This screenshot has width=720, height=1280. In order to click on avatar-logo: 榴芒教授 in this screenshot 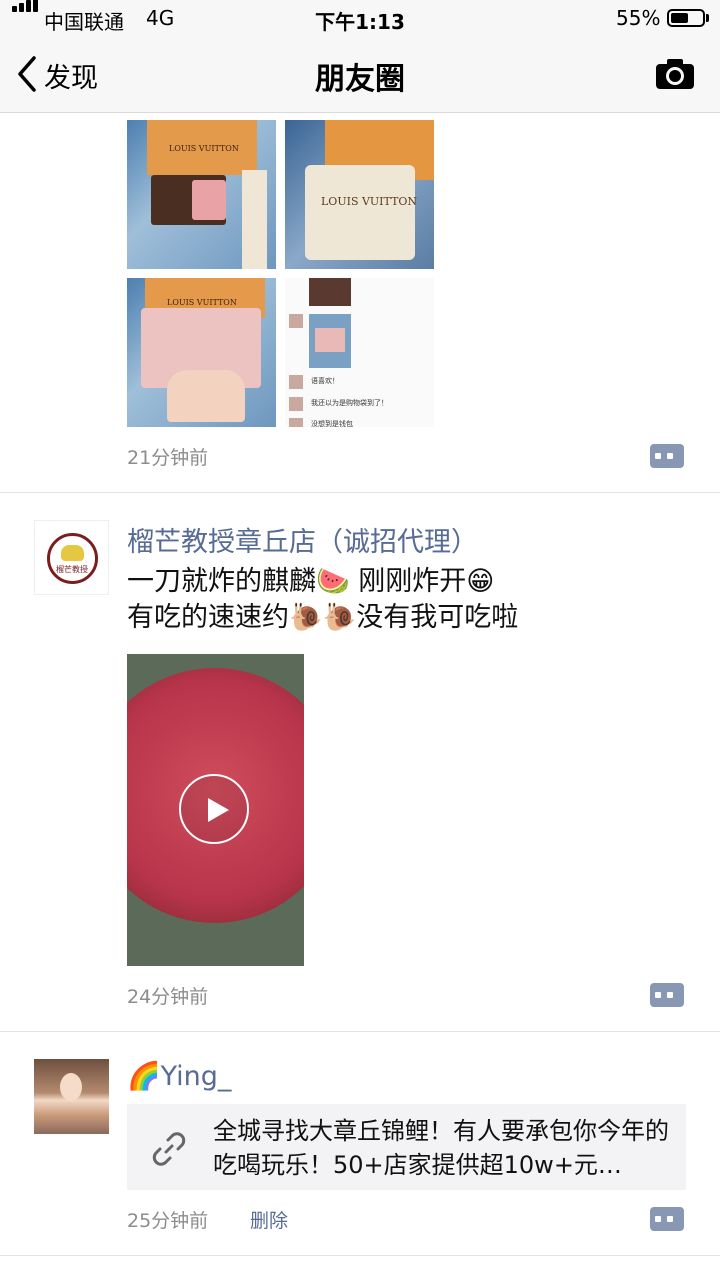, I will do `click(72, 558)`.